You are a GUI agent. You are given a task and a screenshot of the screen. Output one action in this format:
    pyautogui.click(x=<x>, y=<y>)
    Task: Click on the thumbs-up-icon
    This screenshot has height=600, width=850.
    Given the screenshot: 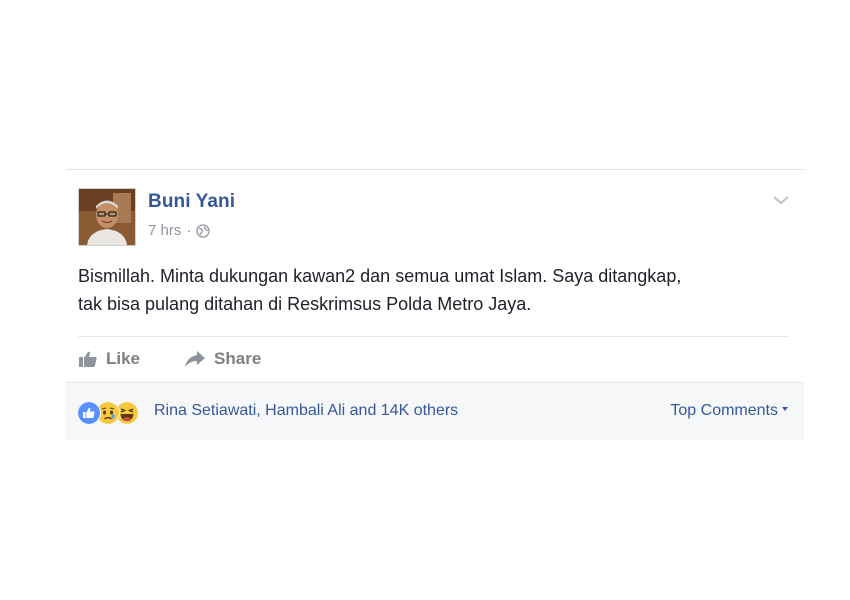 What is the action you would take?
    pyautogui.click(x=88, y=359)
    